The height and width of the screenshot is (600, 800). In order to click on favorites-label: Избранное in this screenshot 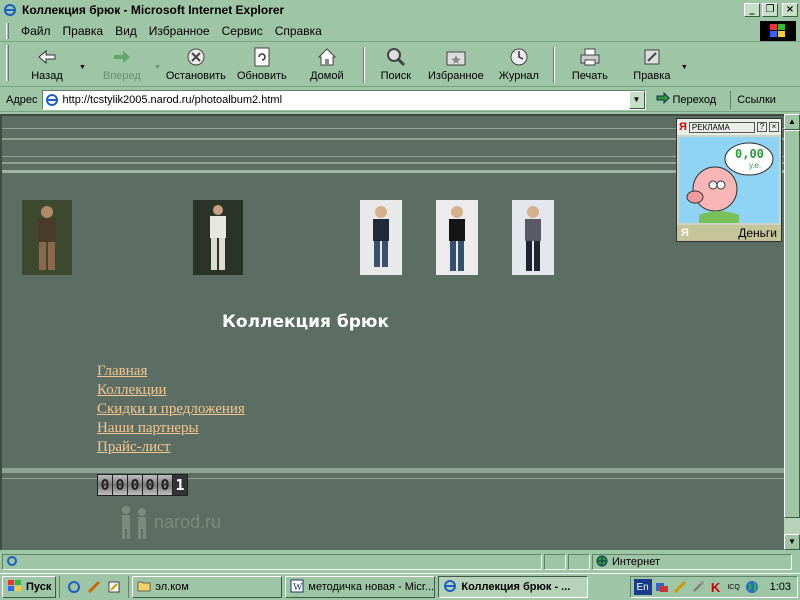, I will do `click(456, 76)`.